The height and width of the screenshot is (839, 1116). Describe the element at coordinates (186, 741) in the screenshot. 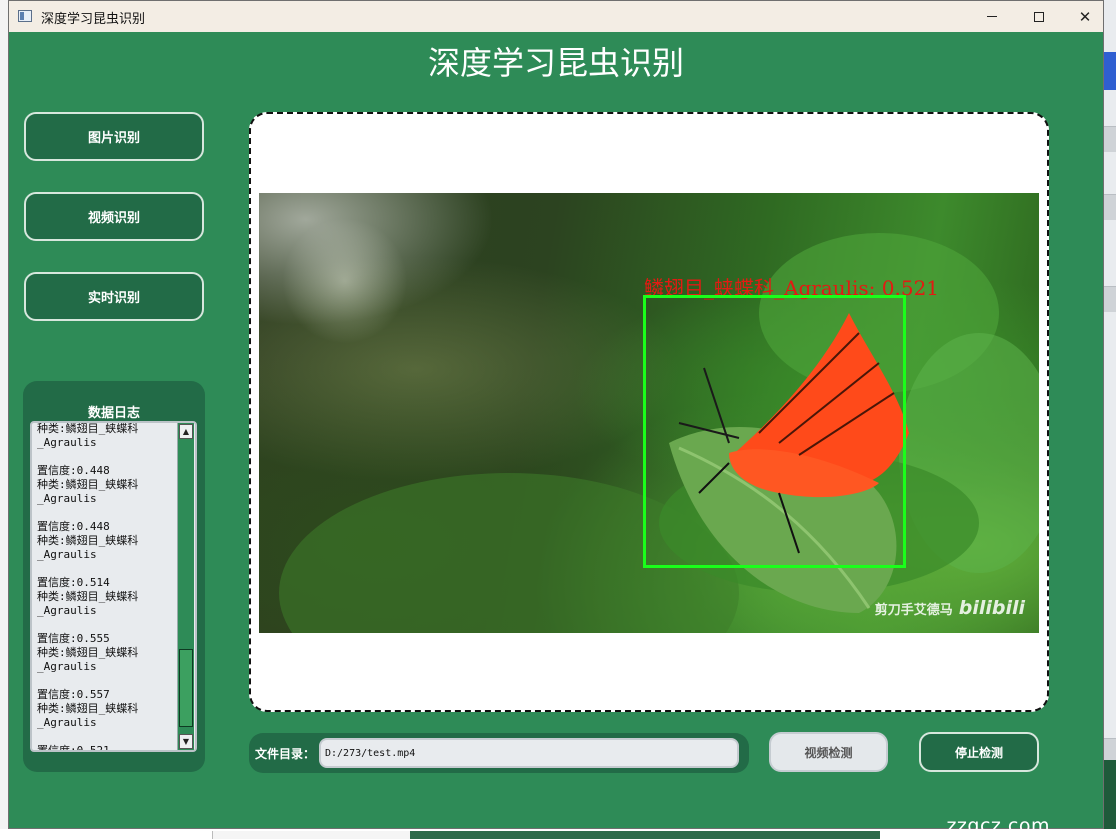

I see `scroll-down-icon: ▼` at that location.